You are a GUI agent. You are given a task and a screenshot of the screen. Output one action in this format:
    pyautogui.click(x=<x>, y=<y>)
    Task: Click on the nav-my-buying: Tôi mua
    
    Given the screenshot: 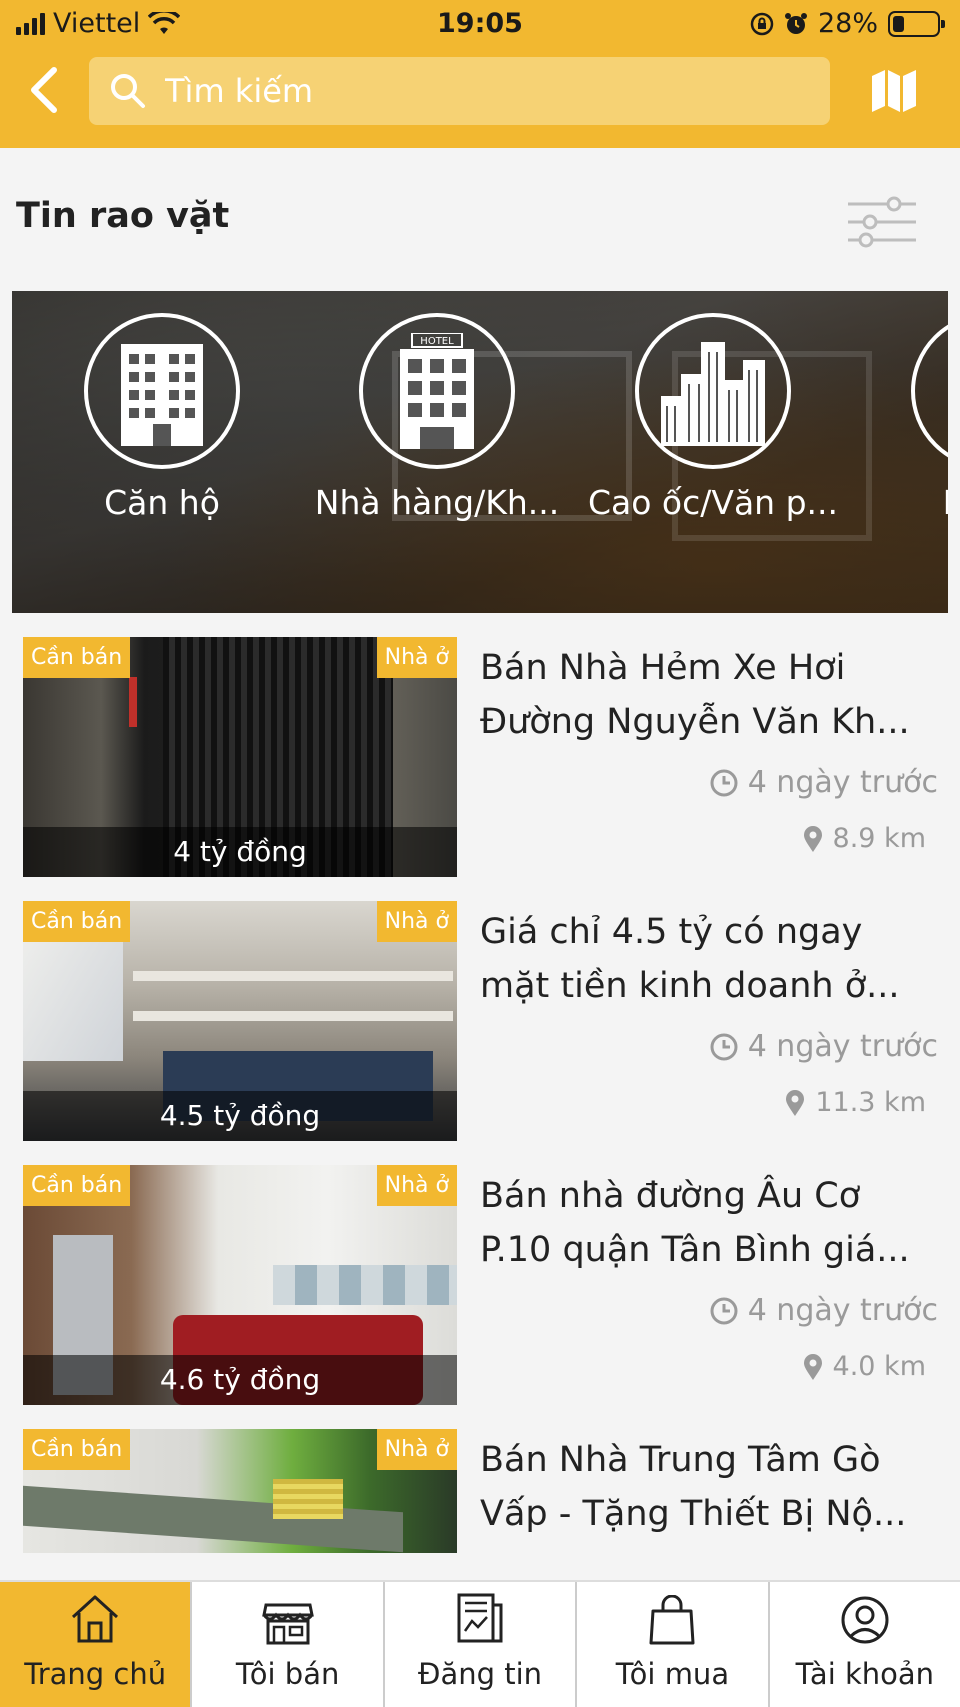 What is the action you would take?
    pyautogui.click(x=673, y=1644)
    